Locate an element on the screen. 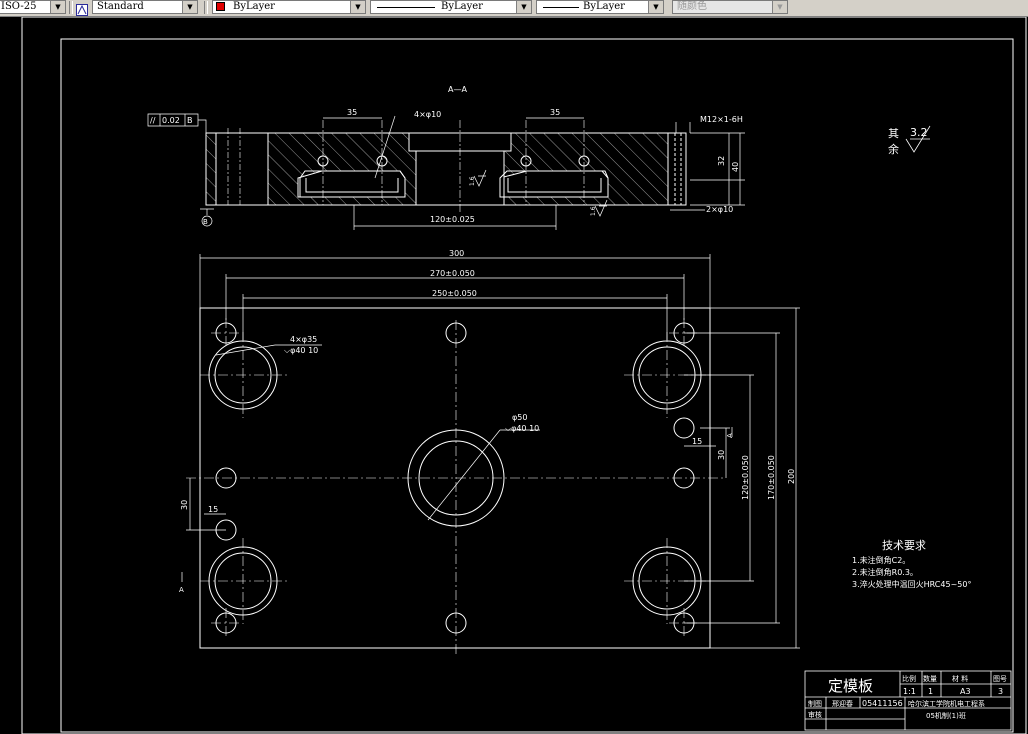 The height and width of the screenshot is (734, 1028). dim-300: 300 is located at coordinates (456, 253).